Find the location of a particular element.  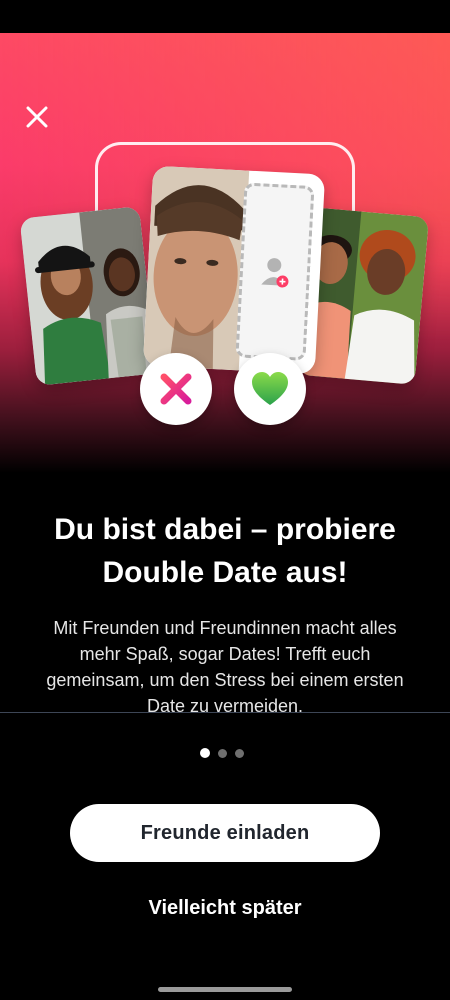

profile-photo-women is located at coordinates (88, 296).